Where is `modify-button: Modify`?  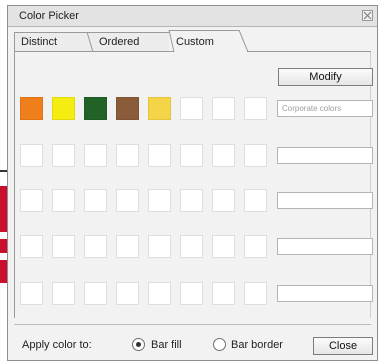
modify-button: Modify is located at coordinates (325, 77).